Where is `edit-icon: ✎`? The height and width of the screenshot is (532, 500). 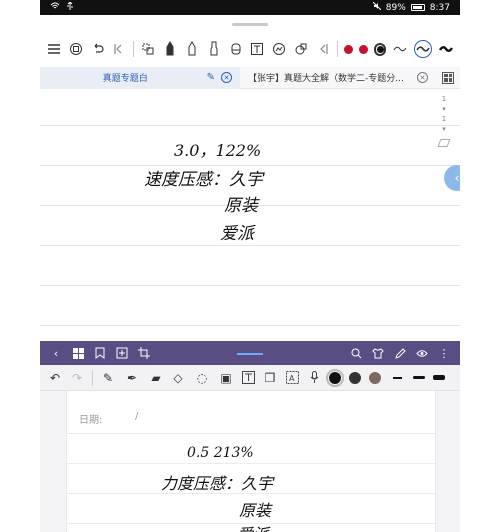
edit-icon: ✎ is located at coordinates (211, 77).